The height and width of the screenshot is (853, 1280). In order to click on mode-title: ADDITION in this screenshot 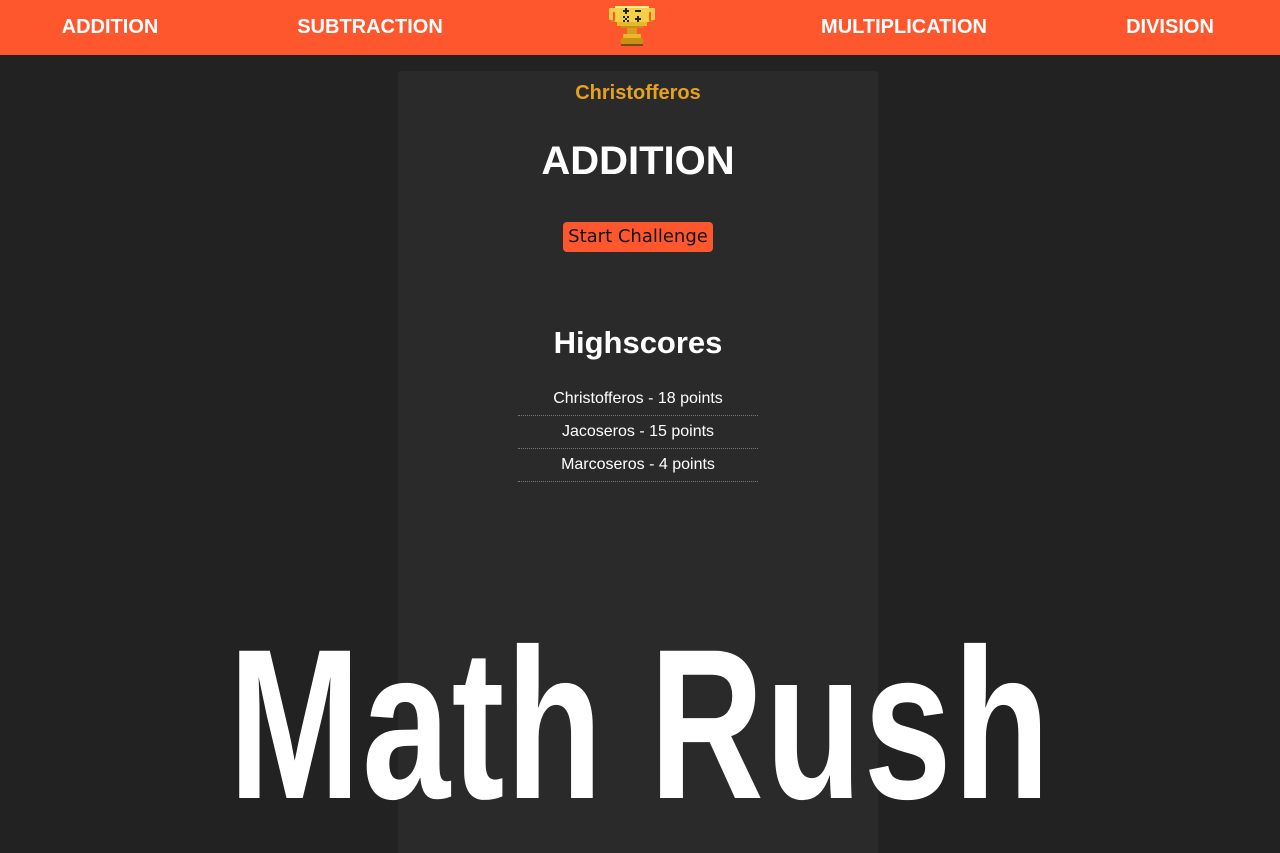, I will do `click(638, 161)`.